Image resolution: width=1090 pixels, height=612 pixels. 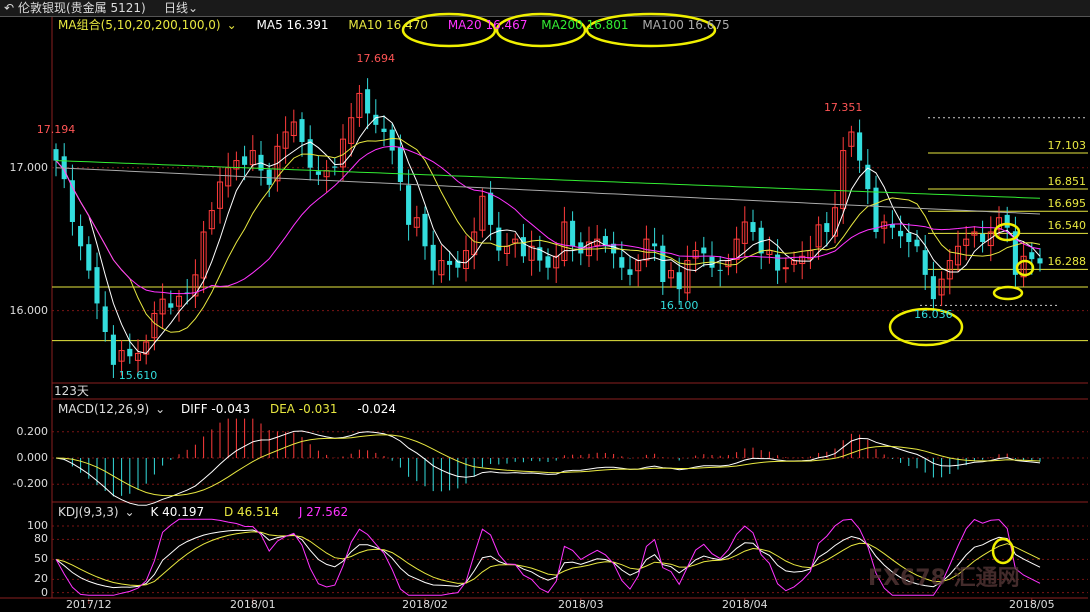 I want to click on price-annotation: 17.351, so click(x=843, y=107).